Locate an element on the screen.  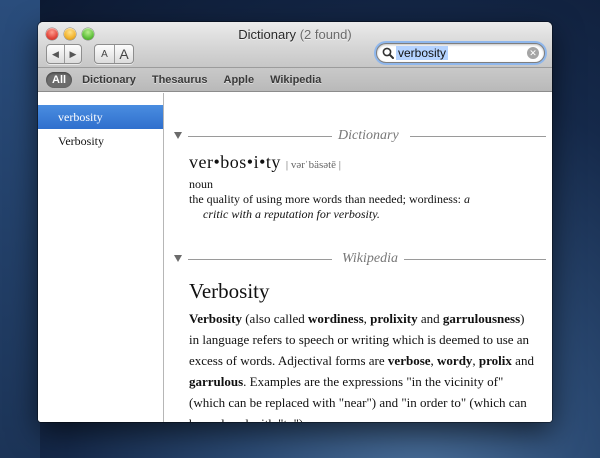
sidebar-item-verbosity-wikipedia: Verbosity is located at coordinates (100, 141).